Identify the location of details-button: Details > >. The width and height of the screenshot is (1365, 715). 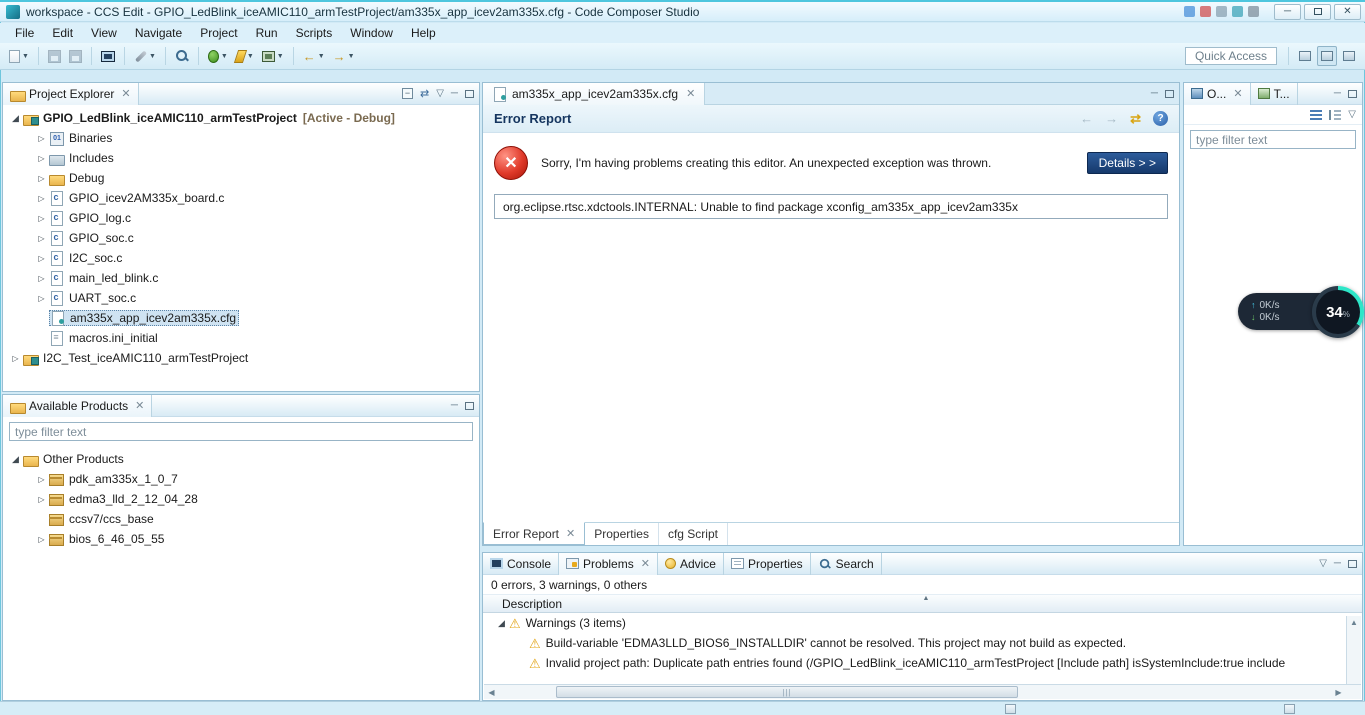
(1127, 163).